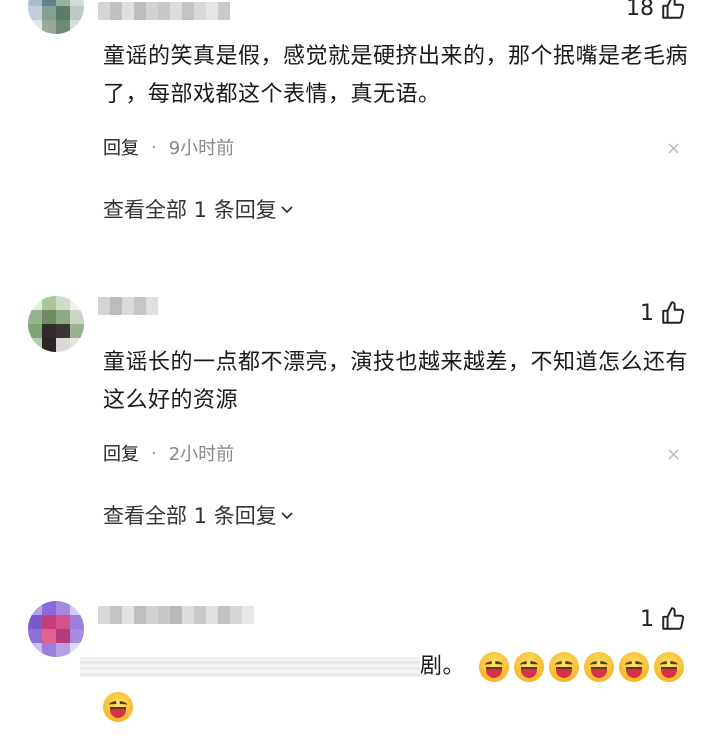 The height and width of the screenshot is (738, 720). I want to click on comment-meta: 回复 · 9小时前, so click(168, 147).